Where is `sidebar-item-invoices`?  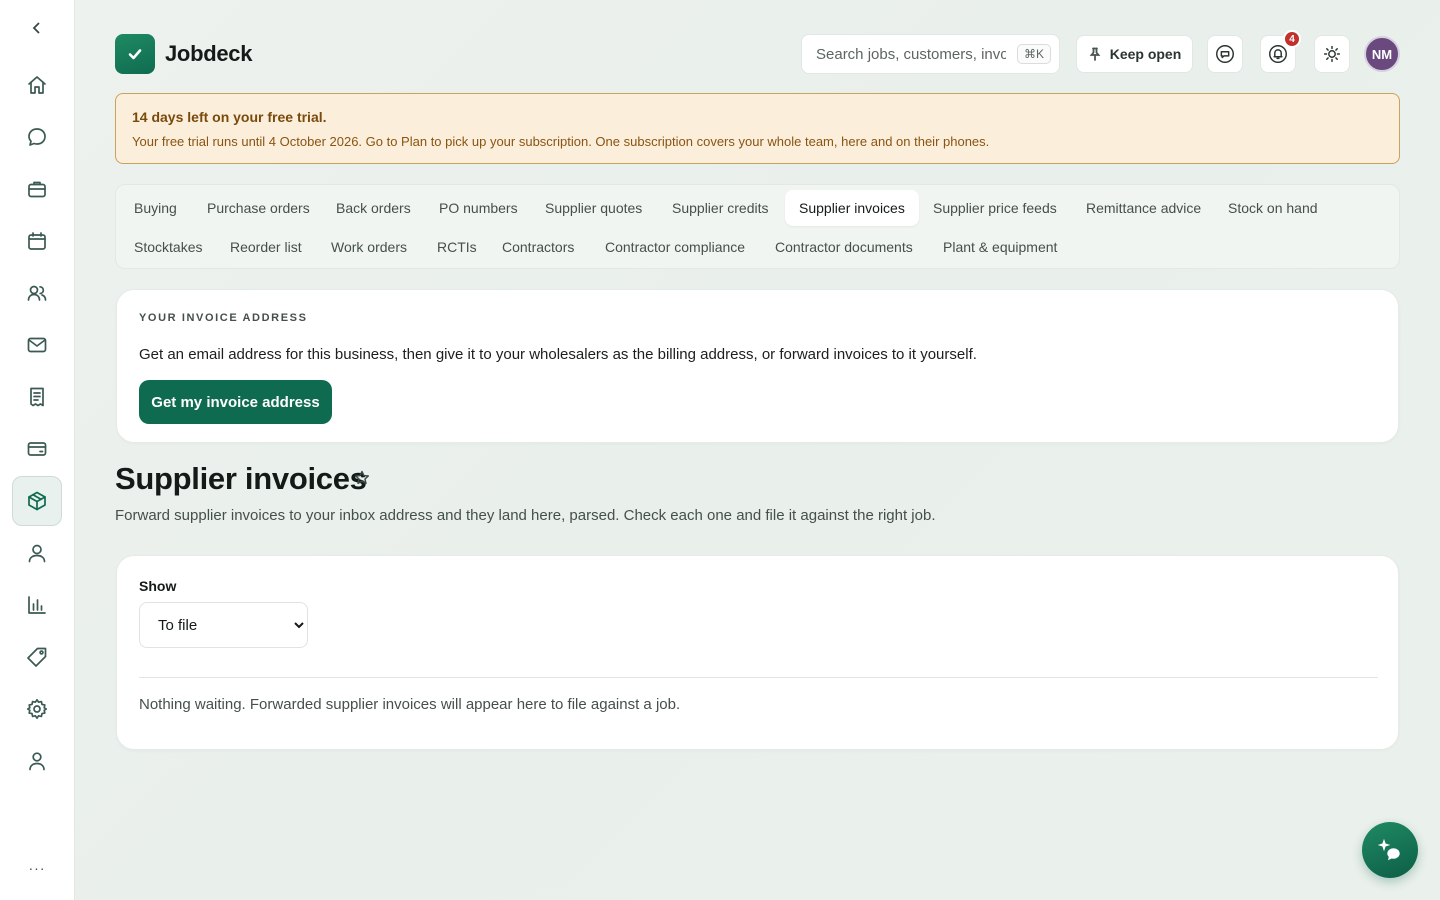
sidebar-item-invoices is located at coordinates (37, 397).